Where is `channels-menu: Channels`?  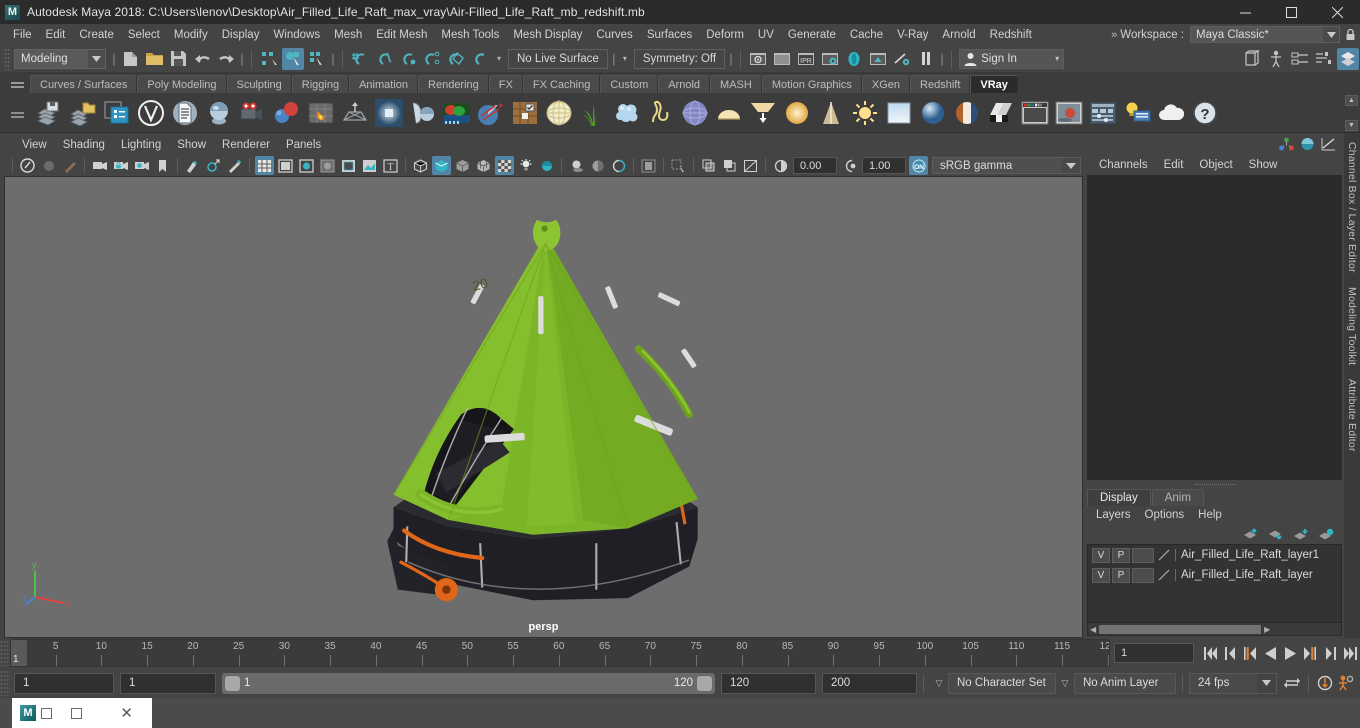 channels-menu: Channels is located at coordinates (1123, 165).